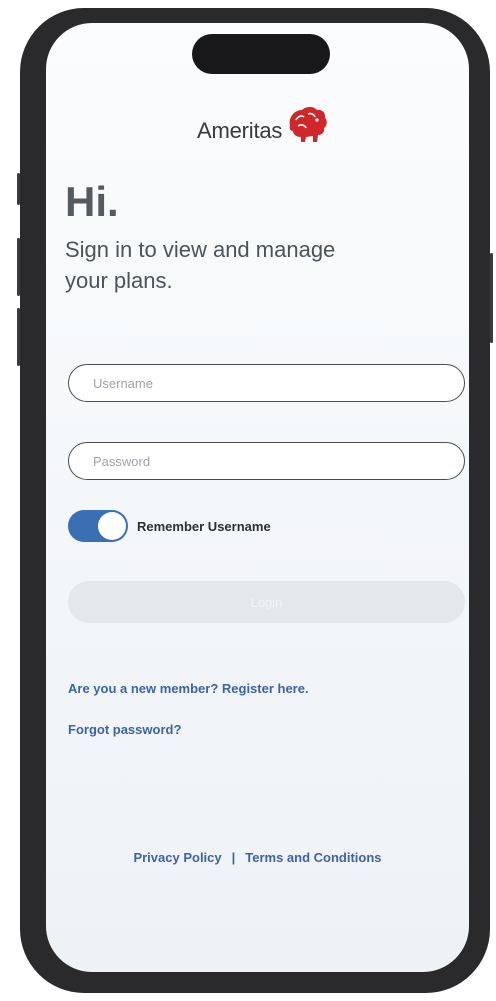 Image resolution: width=496 pixels, height=1001 pixels. What do you see at coordinates (200, 265) in the screenshot?
I see `page-subtitle: Sign in to view and manage your plans.` at bounding box center [200, 265].